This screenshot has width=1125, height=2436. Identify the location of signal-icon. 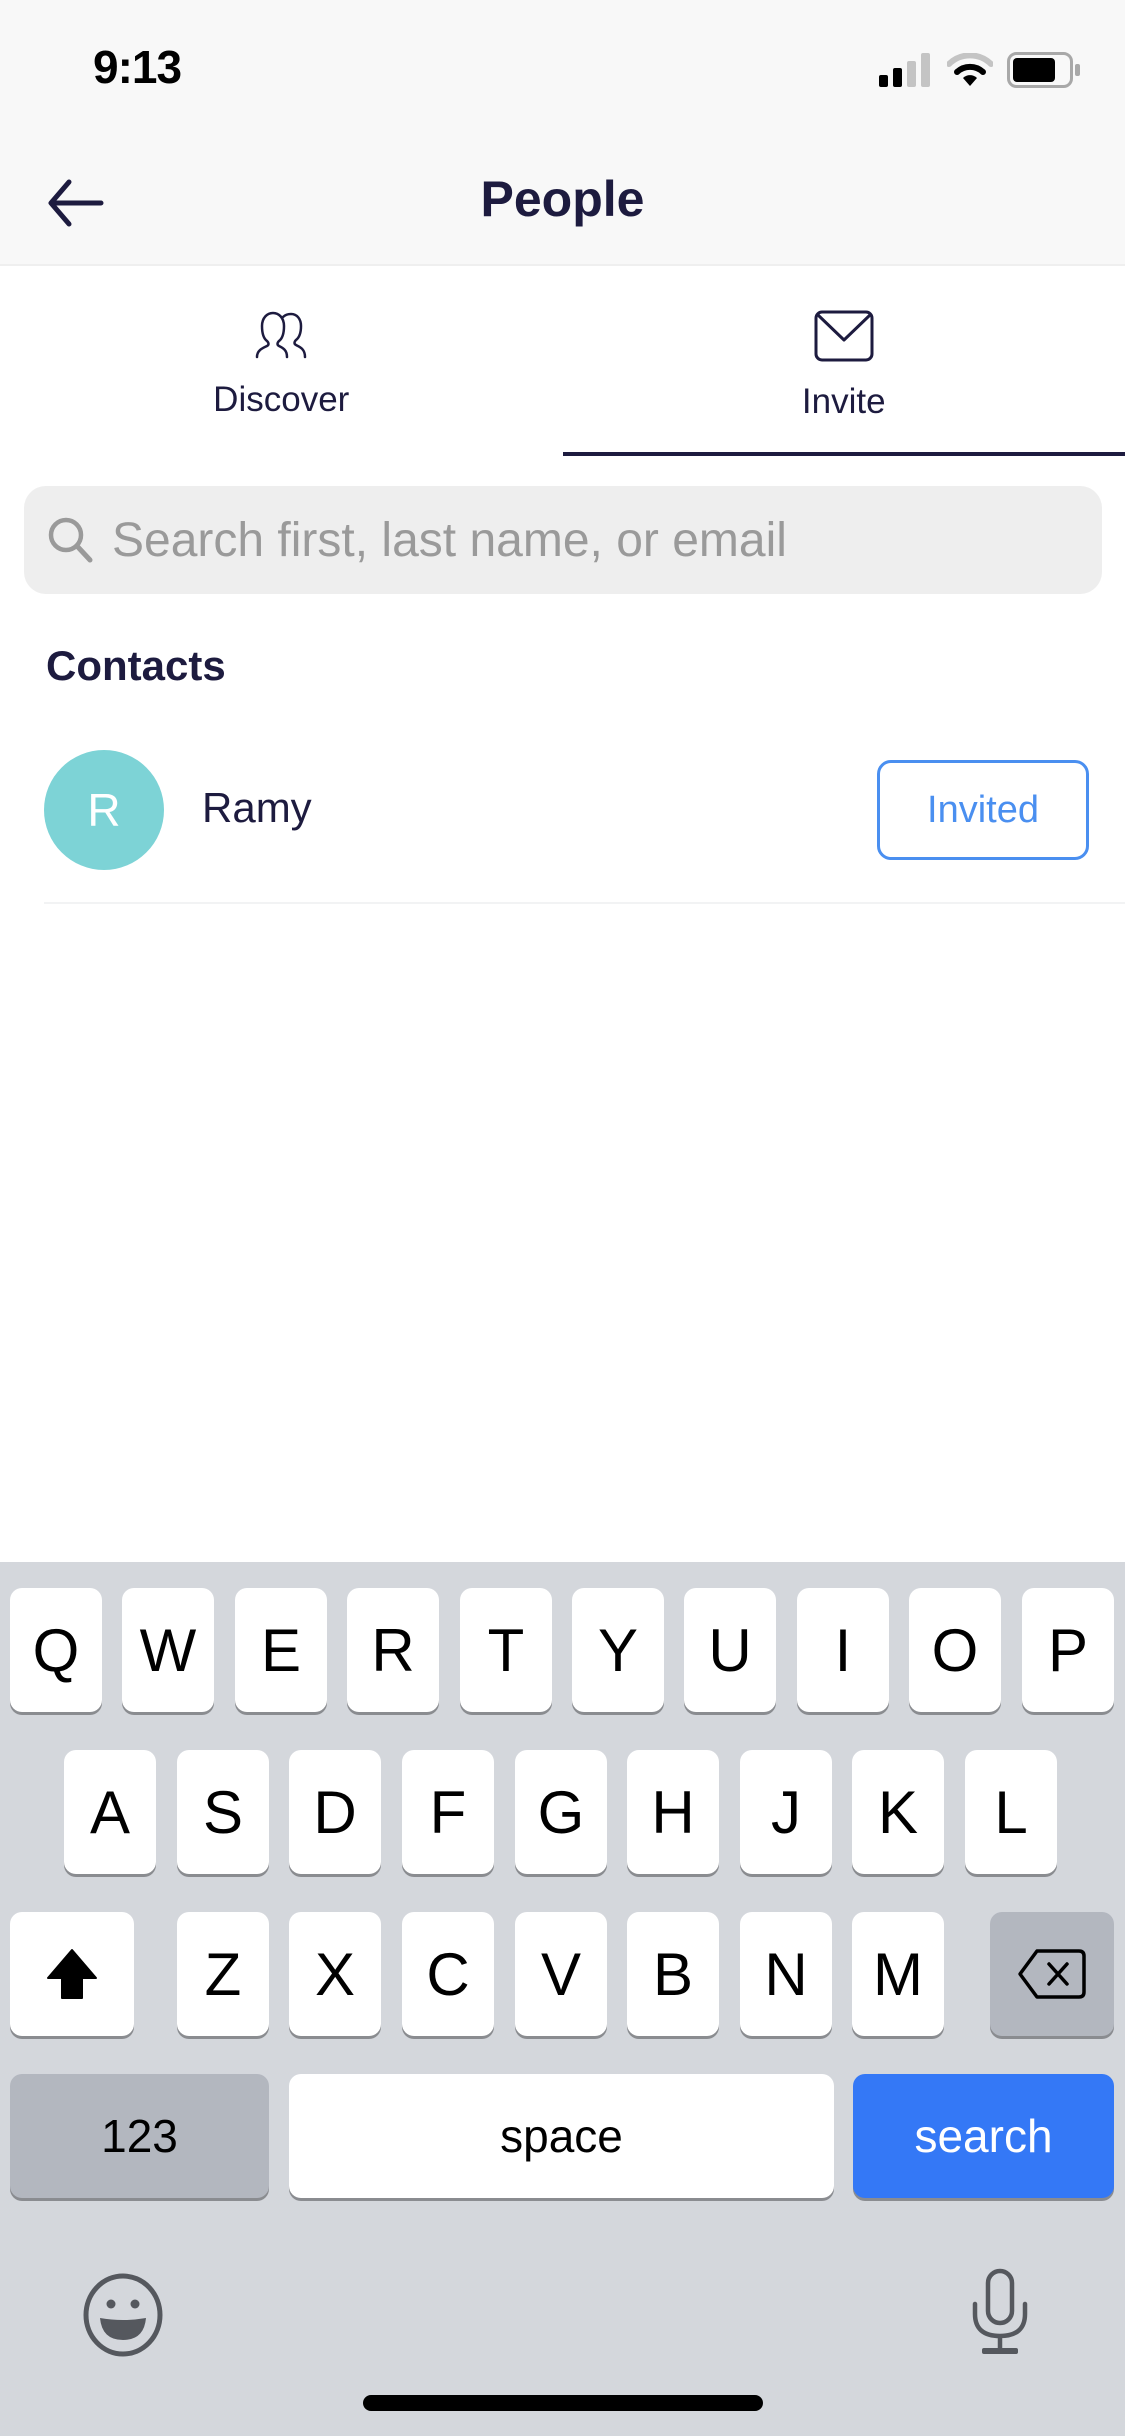
(904, 70).